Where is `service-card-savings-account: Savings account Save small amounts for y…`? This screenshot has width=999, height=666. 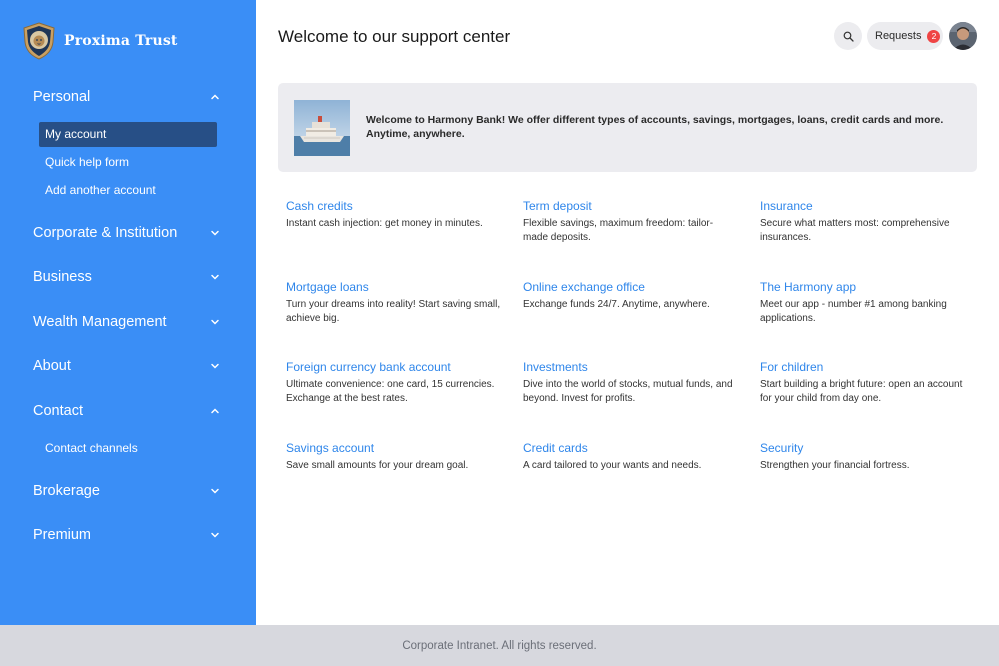 service-card-savings-account: Savings account Save small amounts for y… is located at coordinates (393, 457).